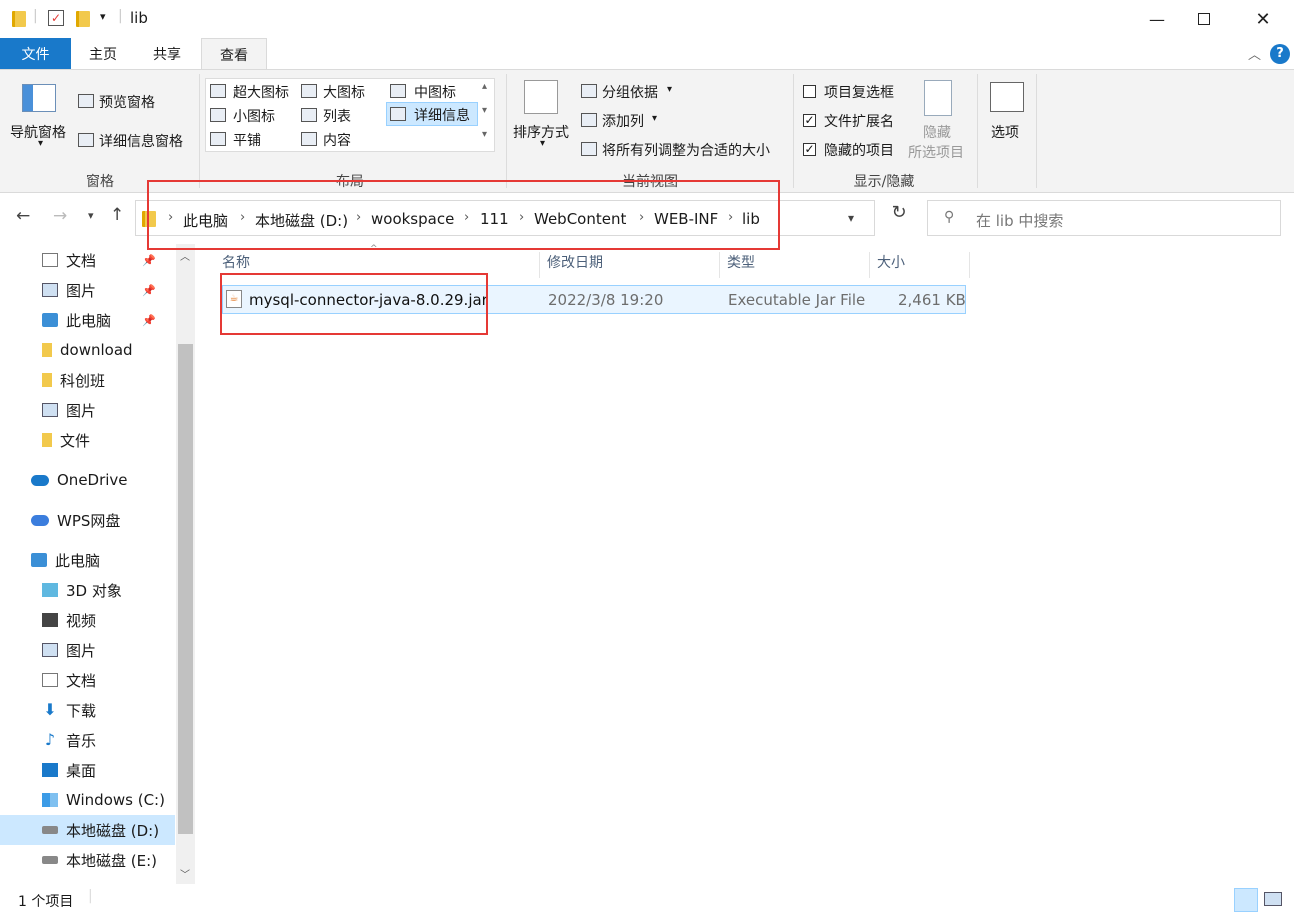  What do you see at coordinates (103, 16) in the screenshot?
I see `quick-access-dropdown-icon: ▾` at bounding box center [103, 16].